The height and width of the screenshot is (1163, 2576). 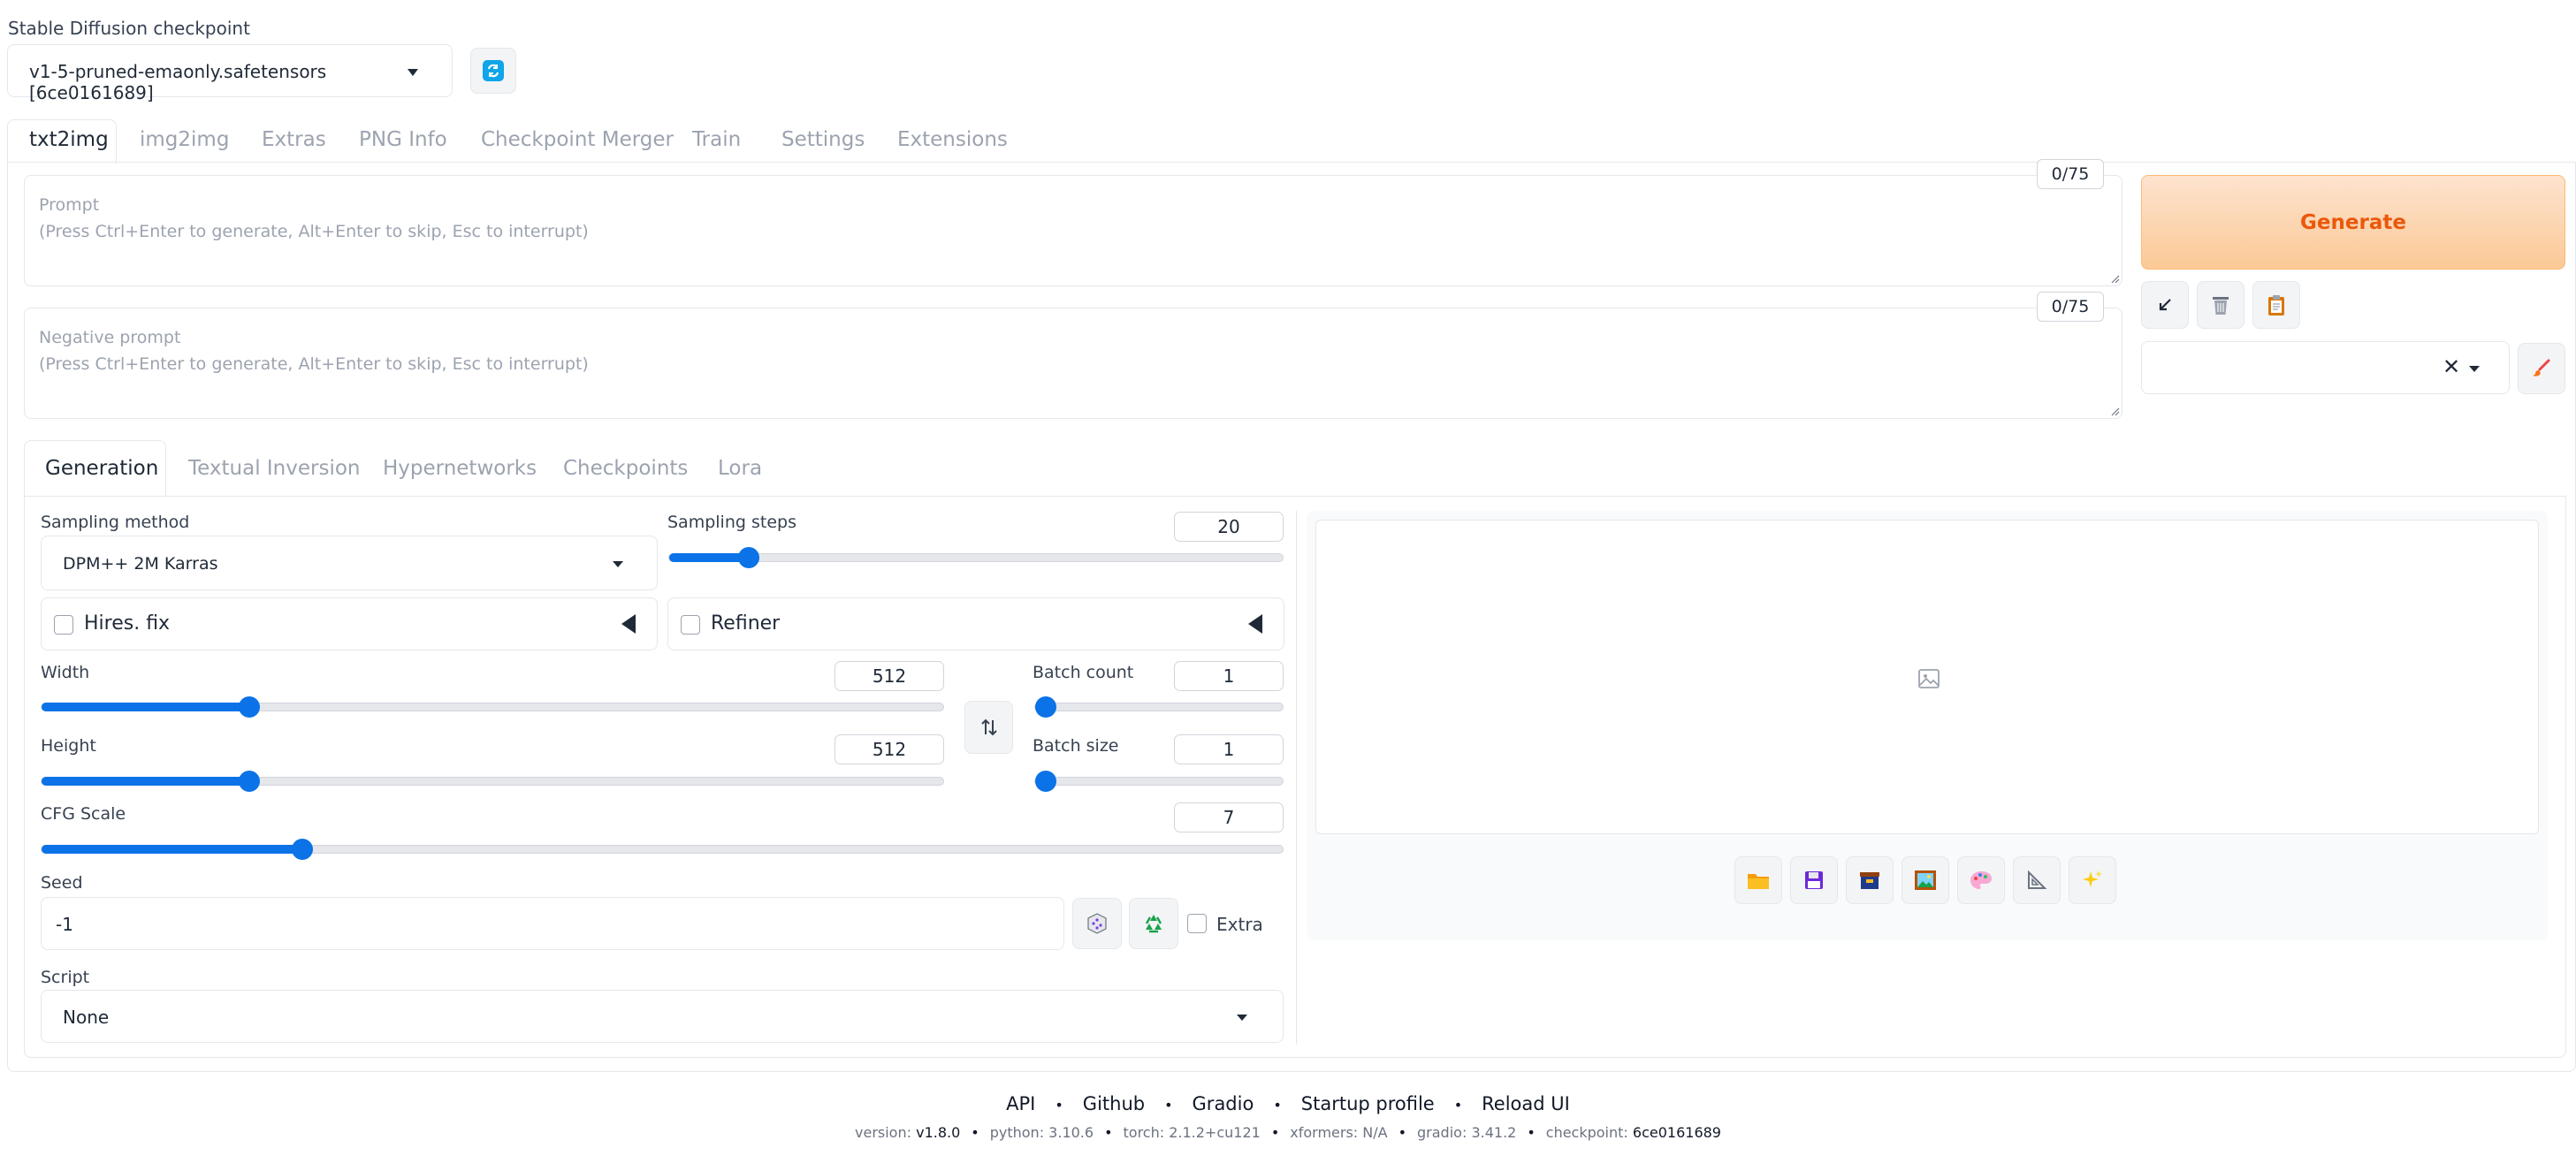 I want to click on tab-png-info: PNG Info, so click(x=403, y=139).